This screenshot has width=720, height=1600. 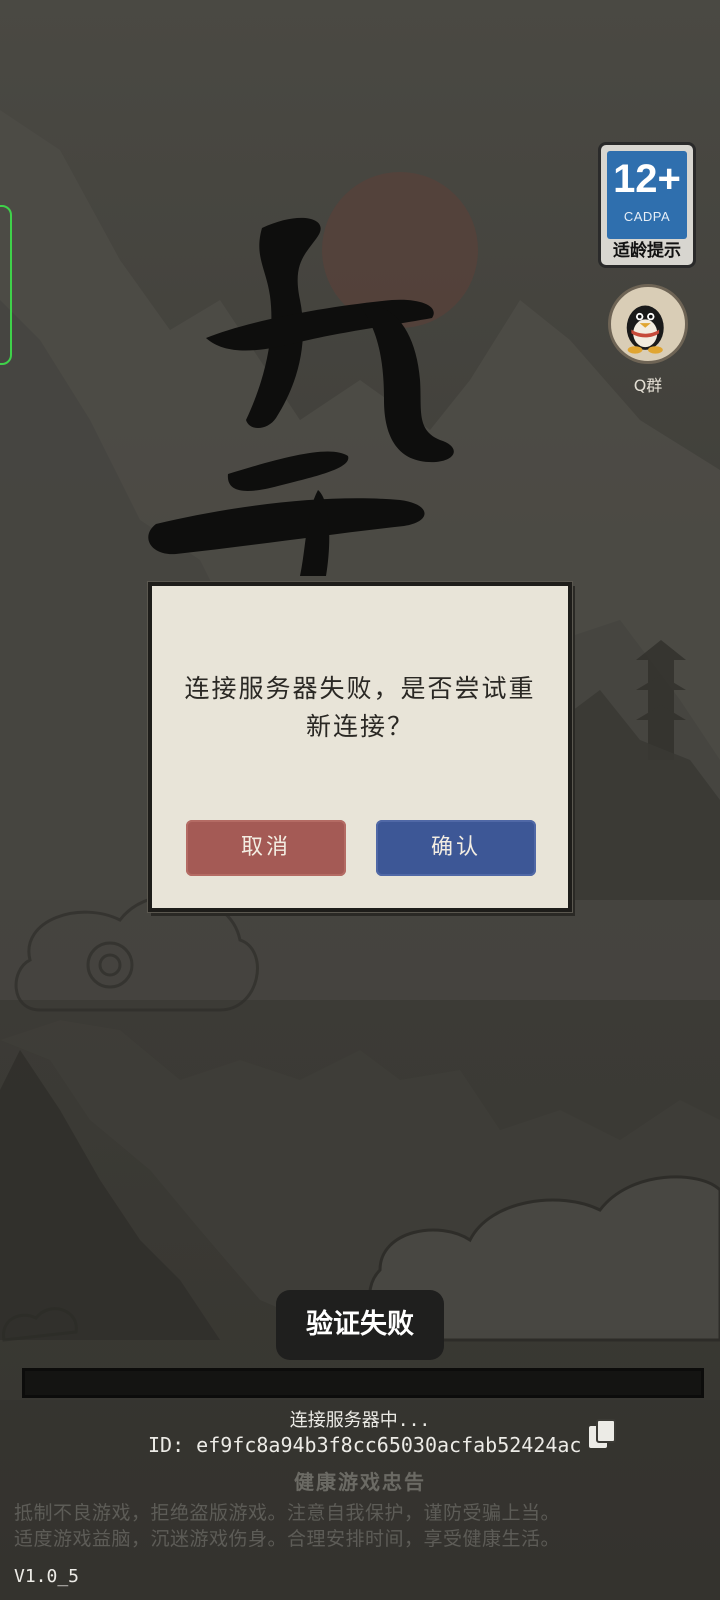 What do you see at coordinates (360, 1325) in the screenshot?
I see `toast-message: 验证失败` at bounding box center [360, 1325].